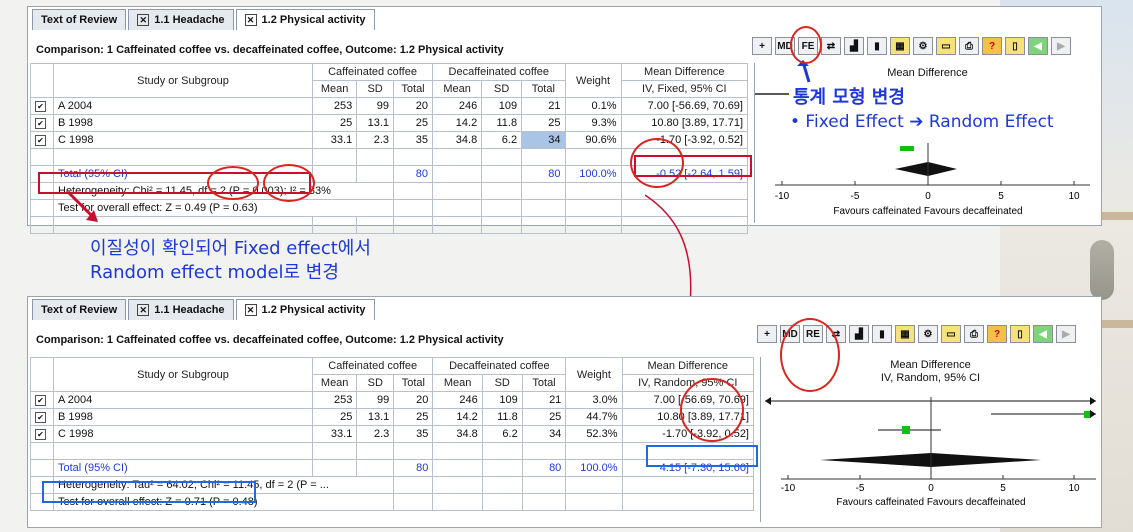 The width and height of the screenshot is (1133, 532). I want to click on weight-value: 52.3%, so click(594, 434).